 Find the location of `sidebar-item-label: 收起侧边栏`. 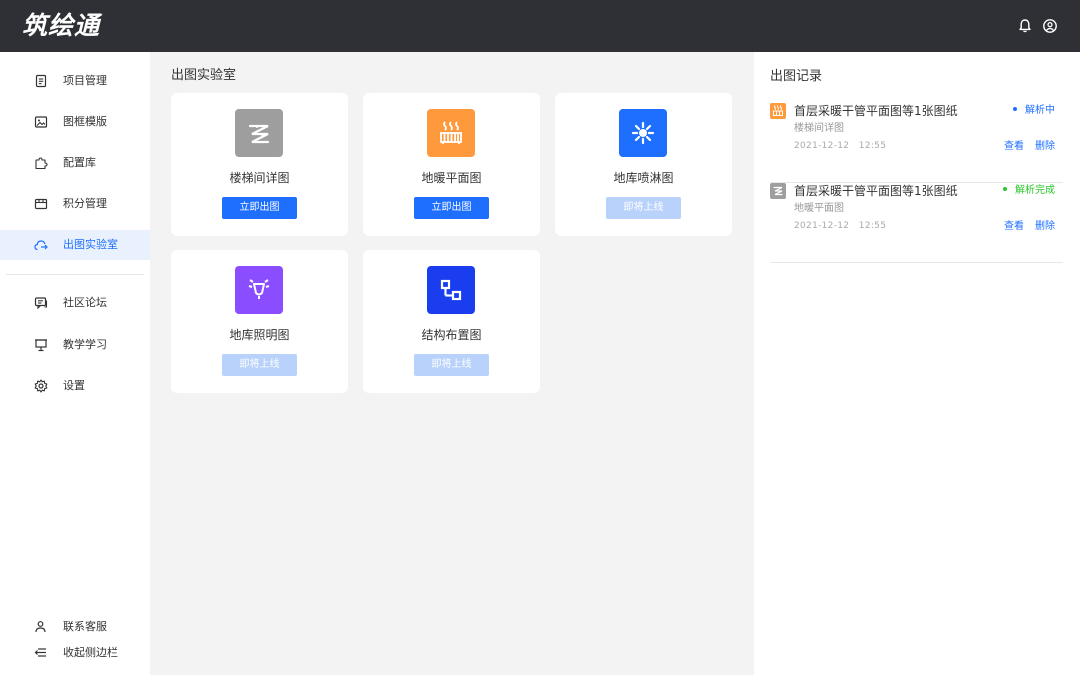

sidebar-item-label: 收起侧边栏 is located at coordinates (90, 652).